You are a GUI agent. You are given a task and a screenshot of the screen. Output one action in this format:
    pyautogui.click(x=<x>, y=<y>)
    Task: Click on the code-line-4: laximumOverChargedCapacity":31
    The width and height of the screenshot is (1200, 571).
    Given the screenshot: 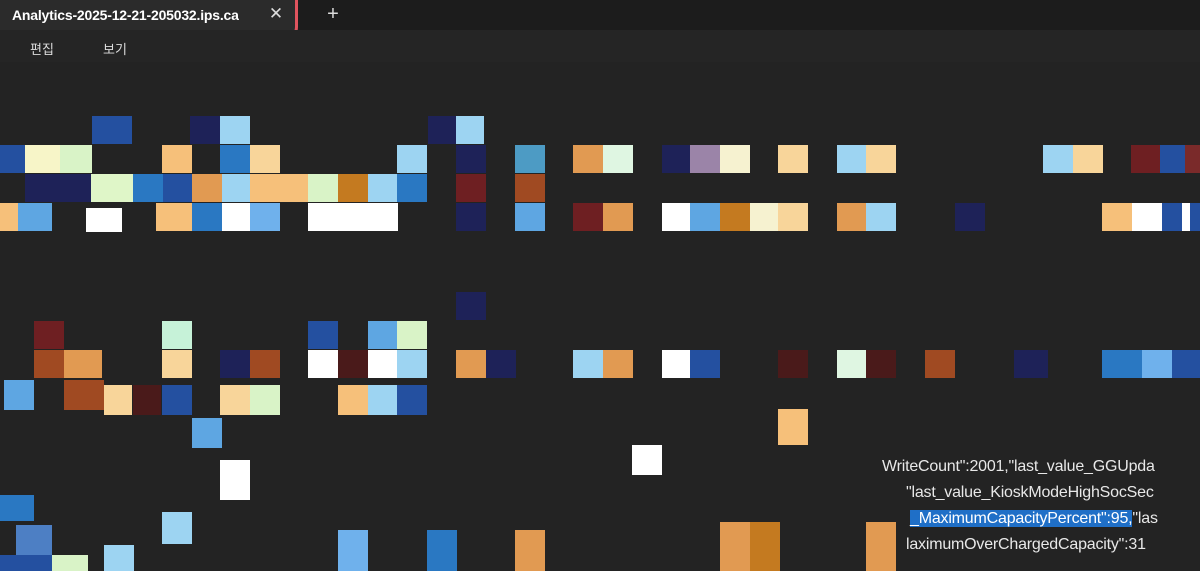 What is the action you would take?
    pyautogui.click(x=1026, y=545)
    